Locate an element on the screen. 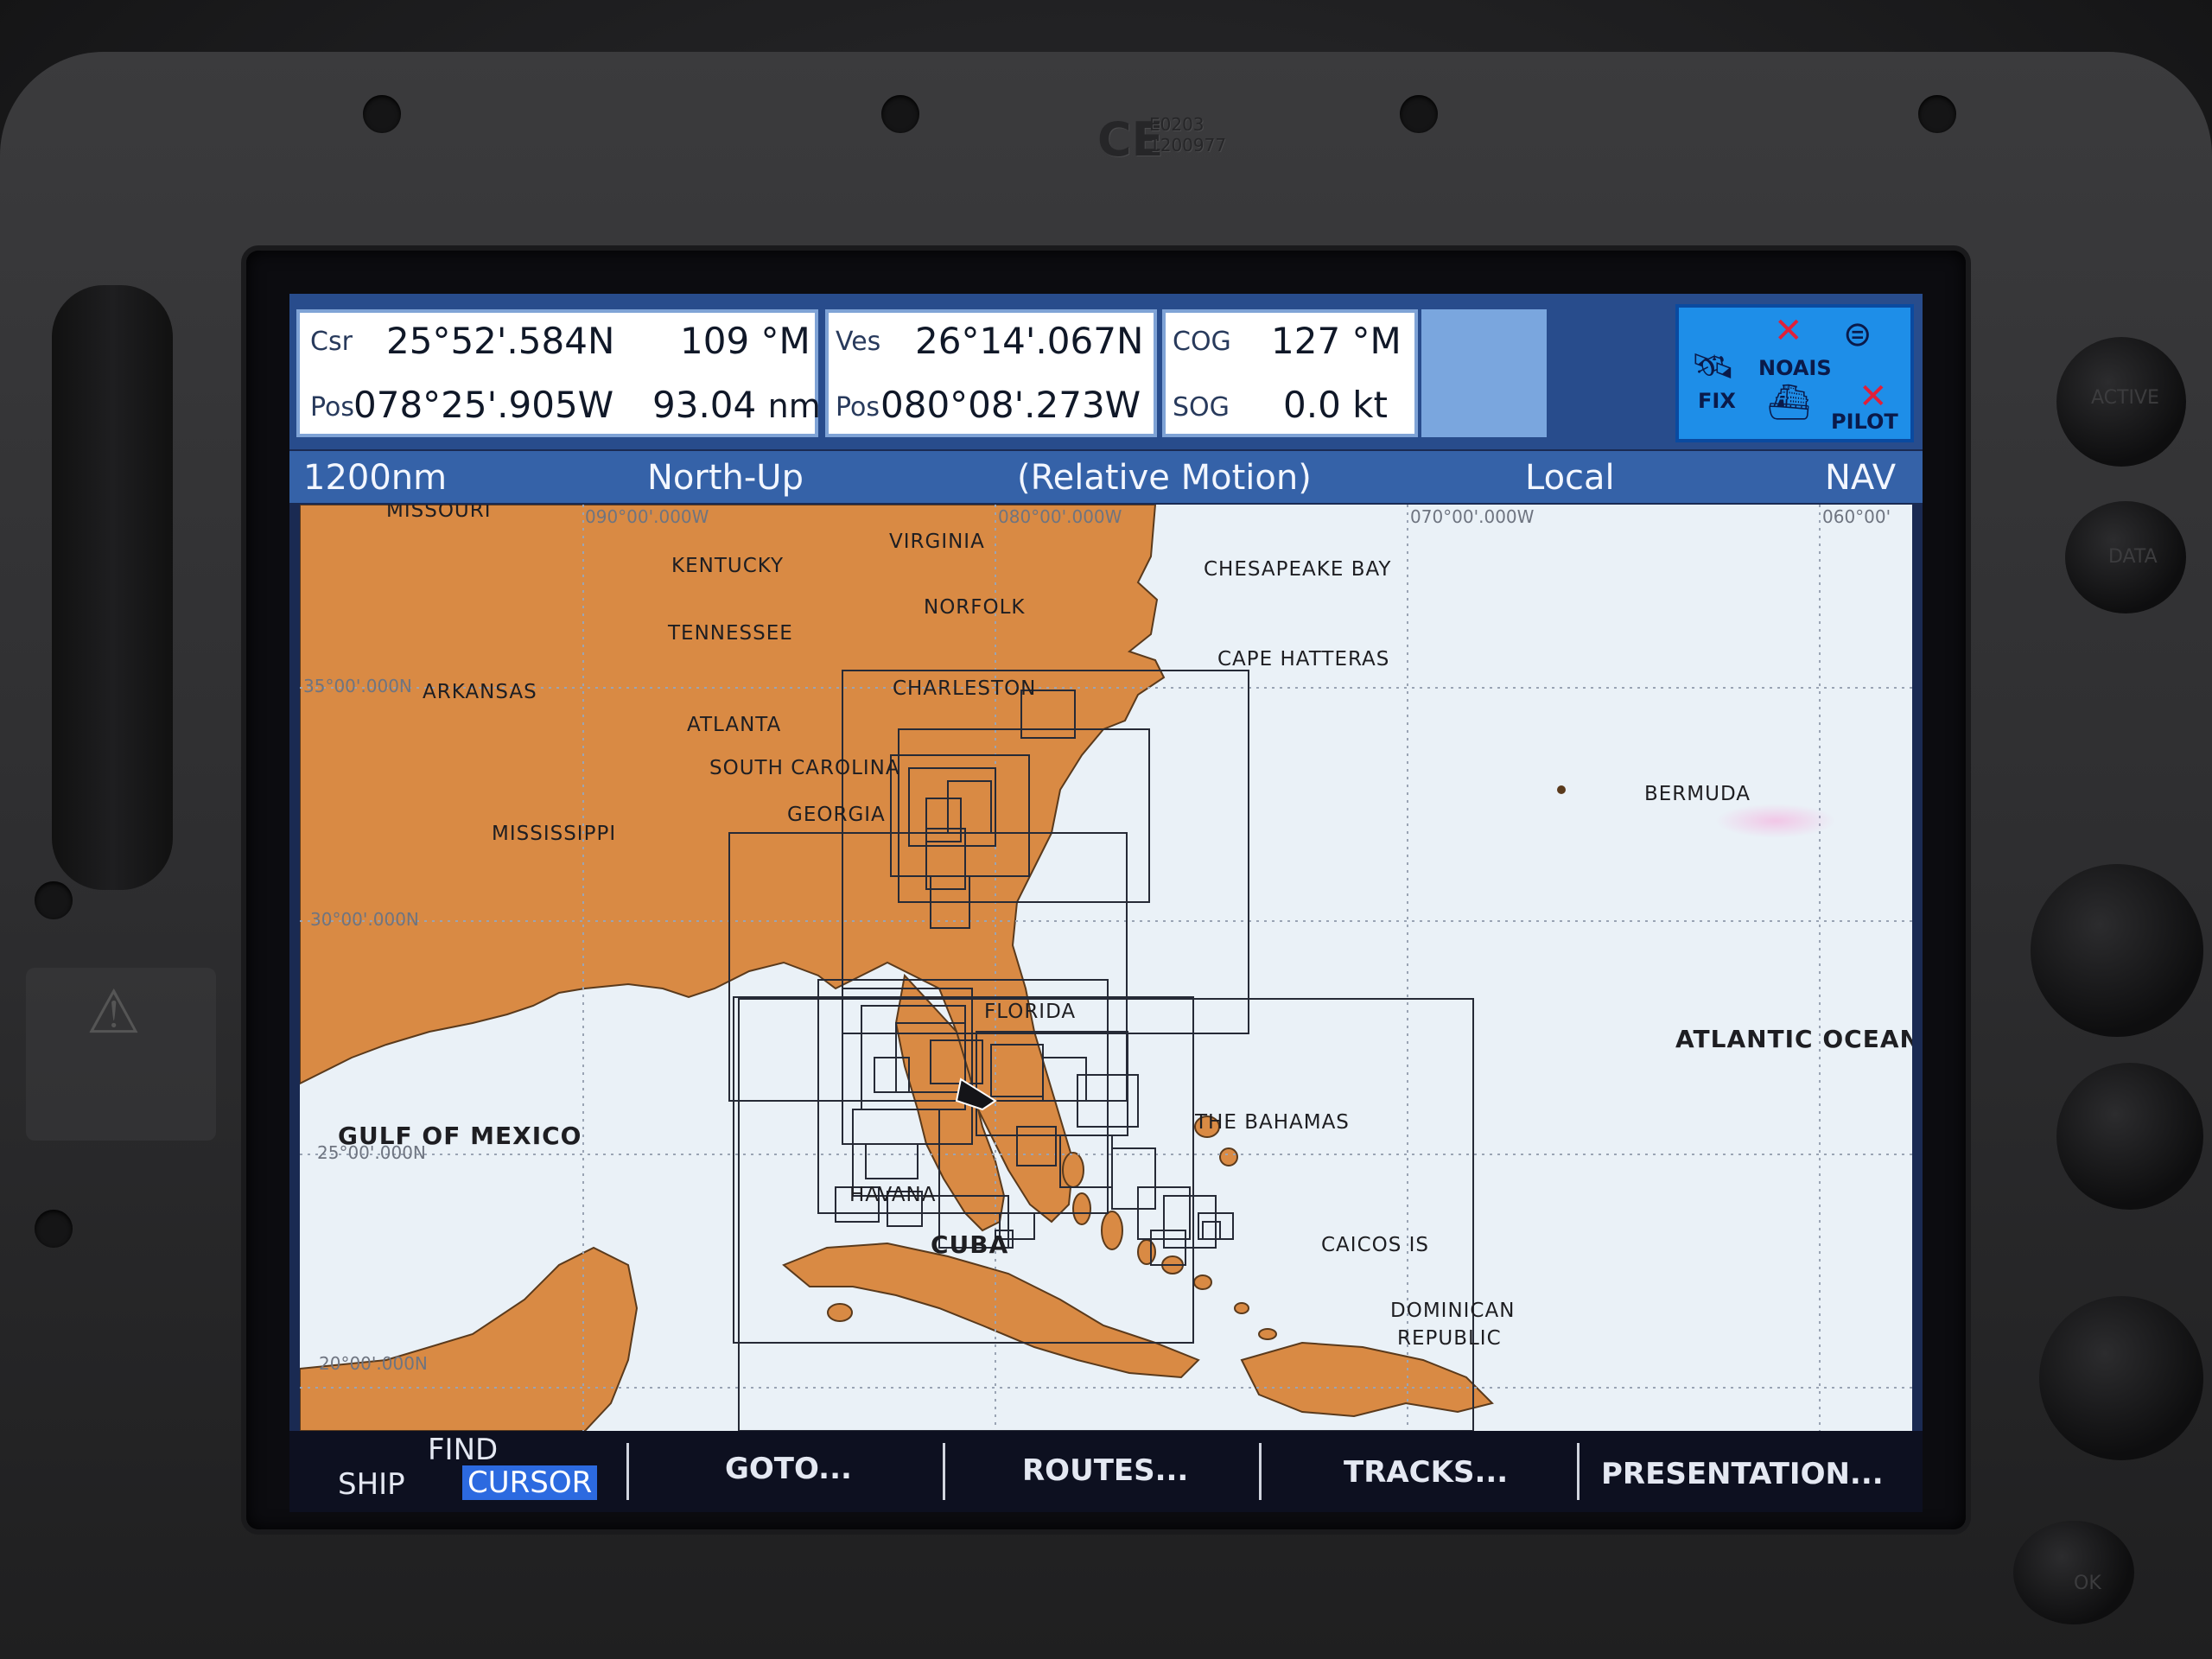 The width and height of the screenshot is (2212, 1659). cursor-longitude: 078°25'.905W is located at coordinates (483, 405).